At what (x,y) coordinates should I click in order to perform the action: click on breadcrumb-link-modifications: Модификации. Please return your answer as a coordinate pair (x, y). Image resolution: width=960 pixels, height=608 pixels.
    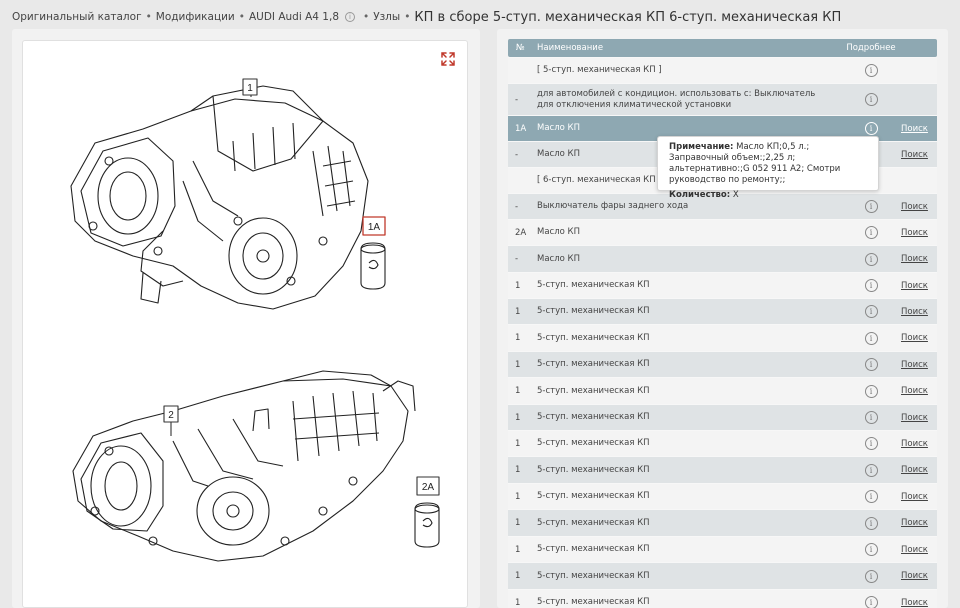
    Looking at the image, I should click on (195, 17).